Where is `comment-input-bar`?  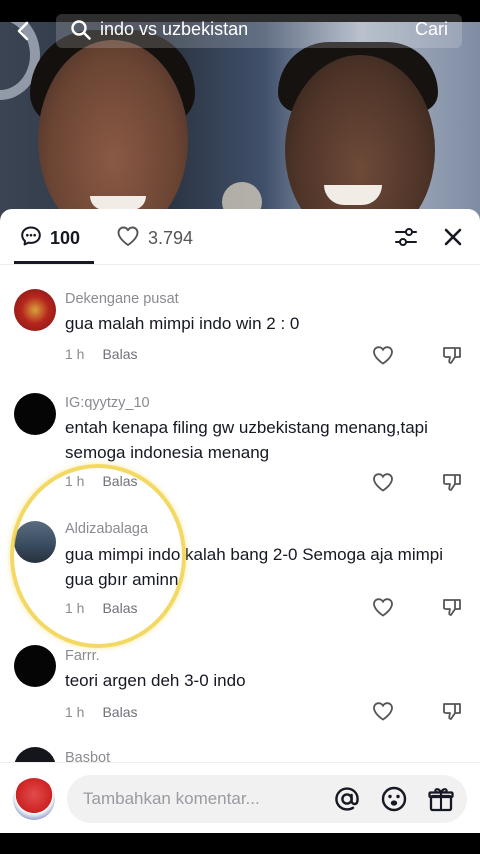
comment-input-bar is located at coordinates (240, 797).